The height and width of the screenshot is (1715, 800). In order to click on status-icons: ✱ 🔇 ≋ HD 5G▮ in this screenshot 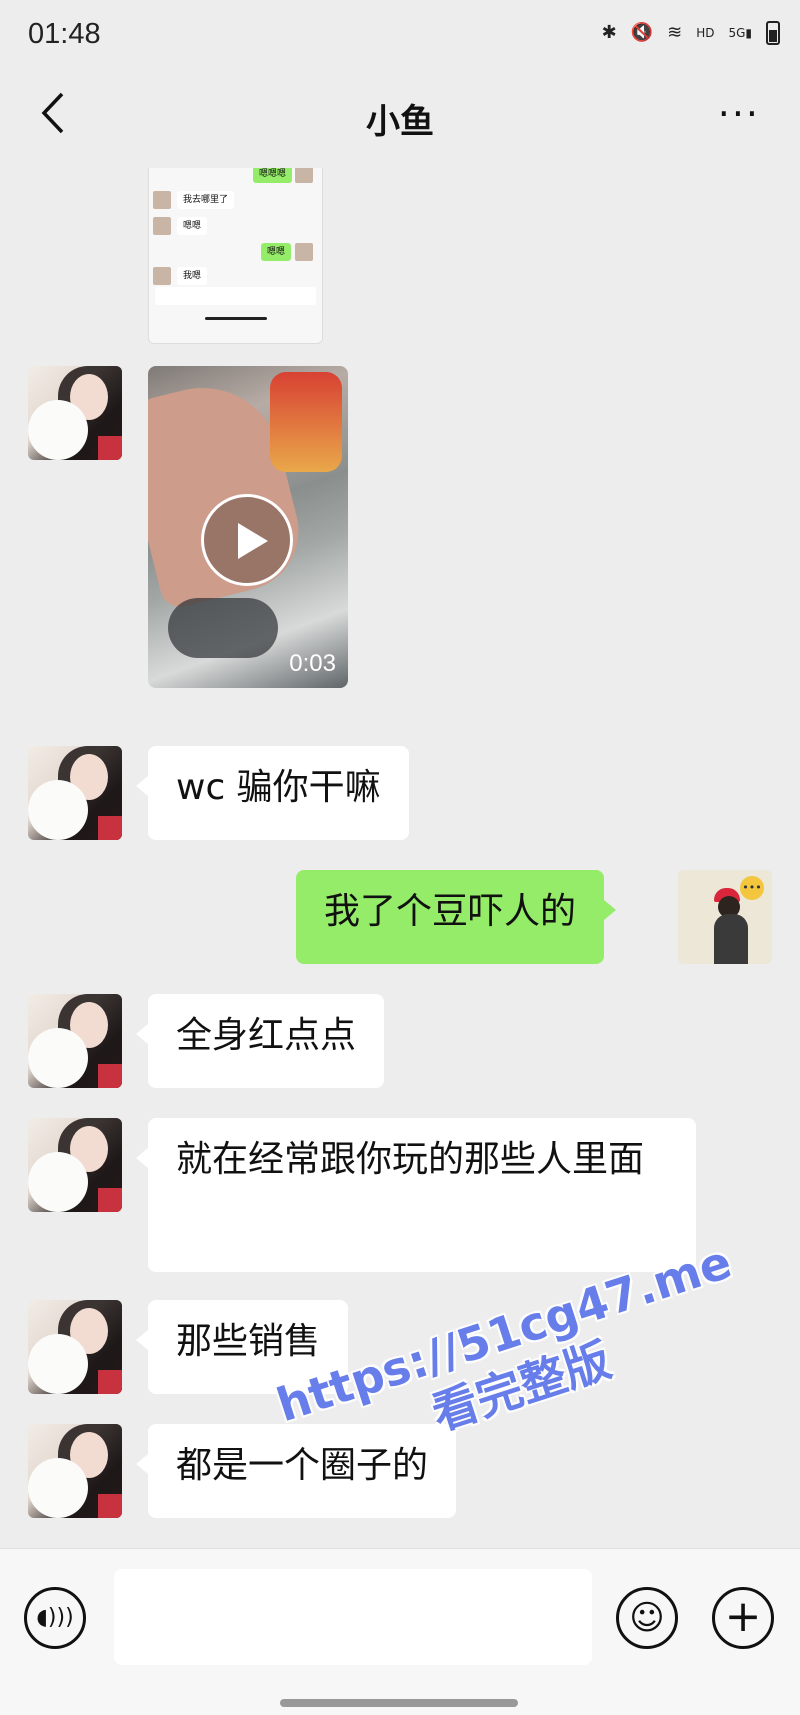, I will do `click(691, 33)`.